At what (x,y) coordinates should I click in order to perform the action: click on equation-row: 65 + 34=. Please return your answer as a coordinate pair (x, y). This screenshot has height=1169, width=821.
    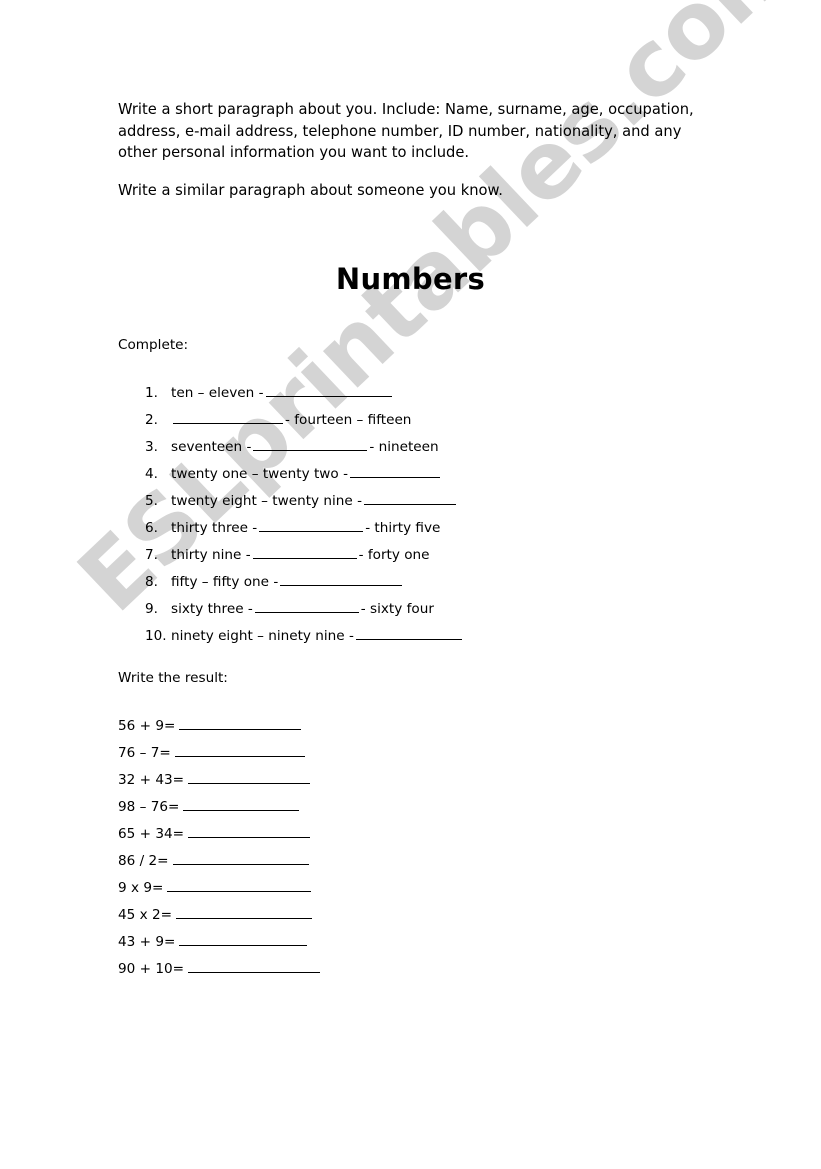
    Looking at the image, I should click on (219, 837).